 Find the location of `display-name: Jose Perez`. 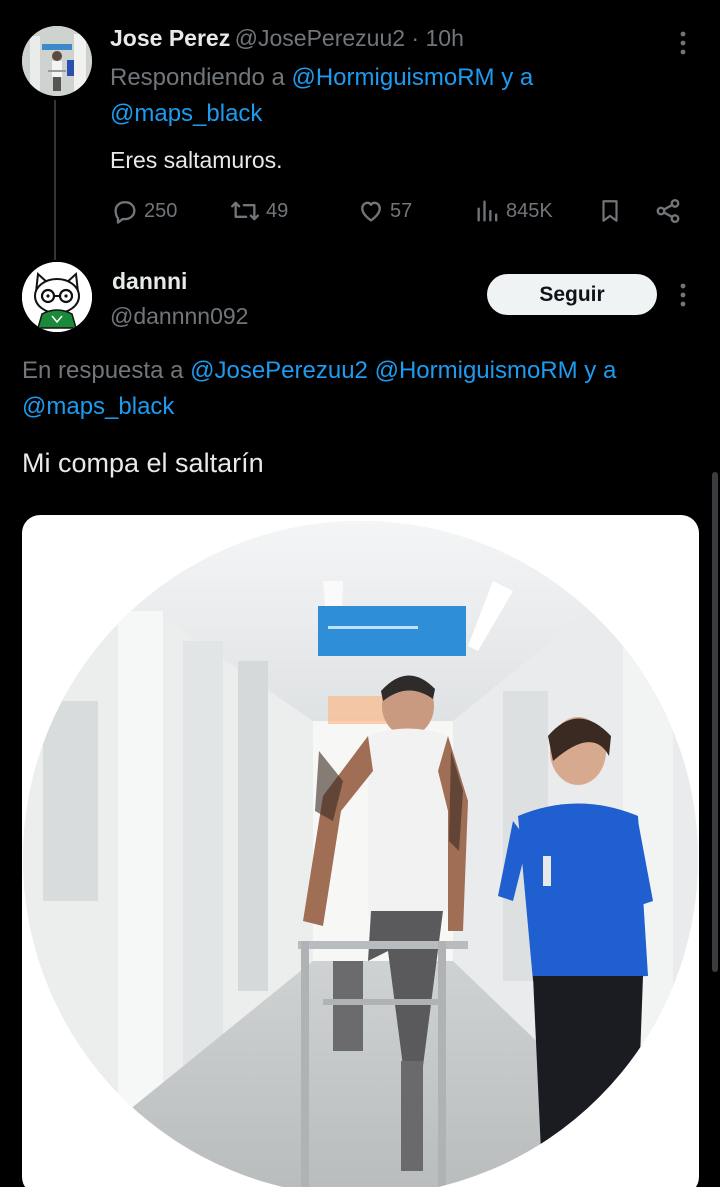

display-name: Jose Perez is located at coordinates (170, 38).